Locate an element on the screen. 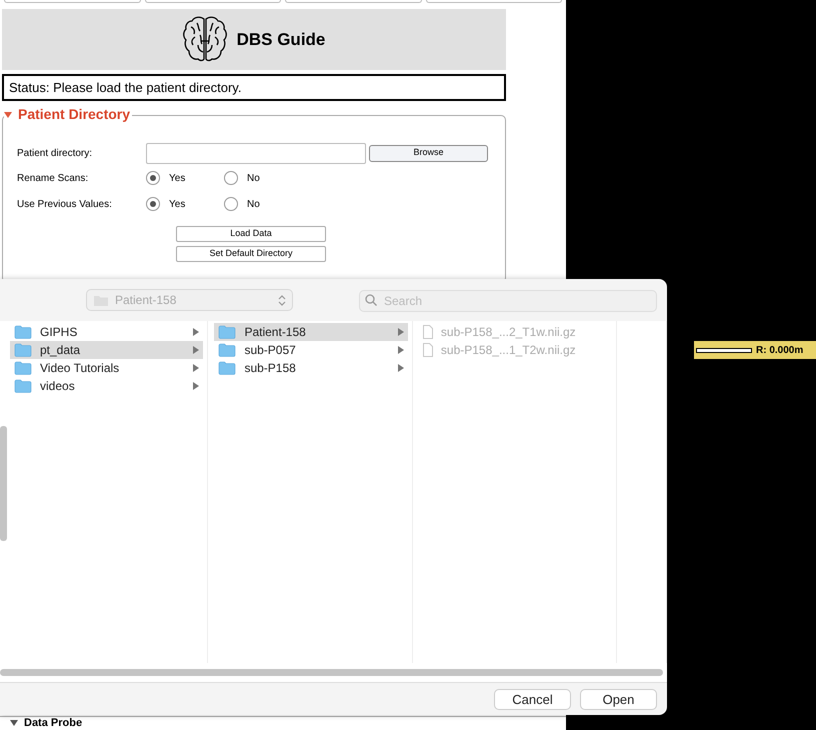  slider-track: R: 0.000m is located at coordinates (755, 350).